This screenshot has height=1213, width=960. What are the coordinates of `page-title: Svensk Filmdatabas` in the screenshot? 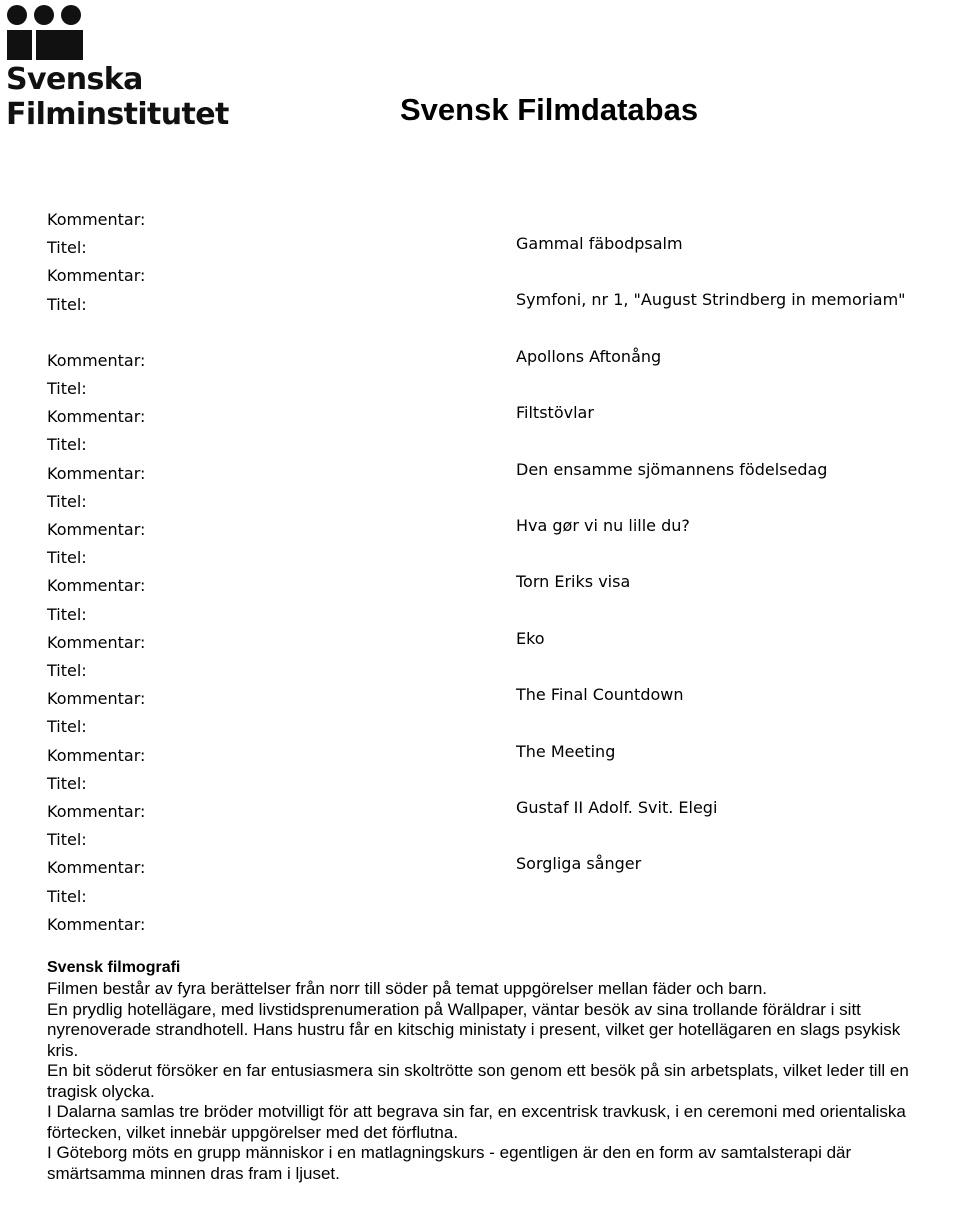 It's located at (549, 109).